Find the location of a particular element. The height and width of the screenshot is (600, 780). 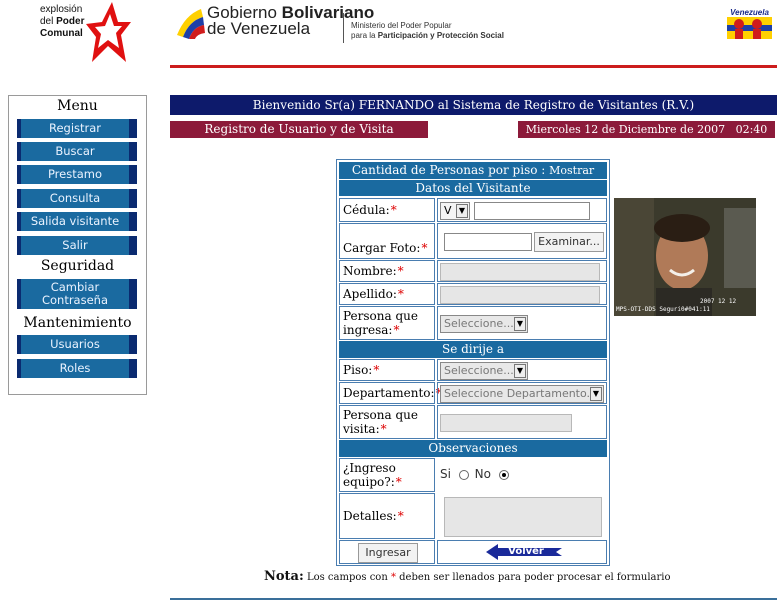

cedula-input is located at coordinates (532, 211).